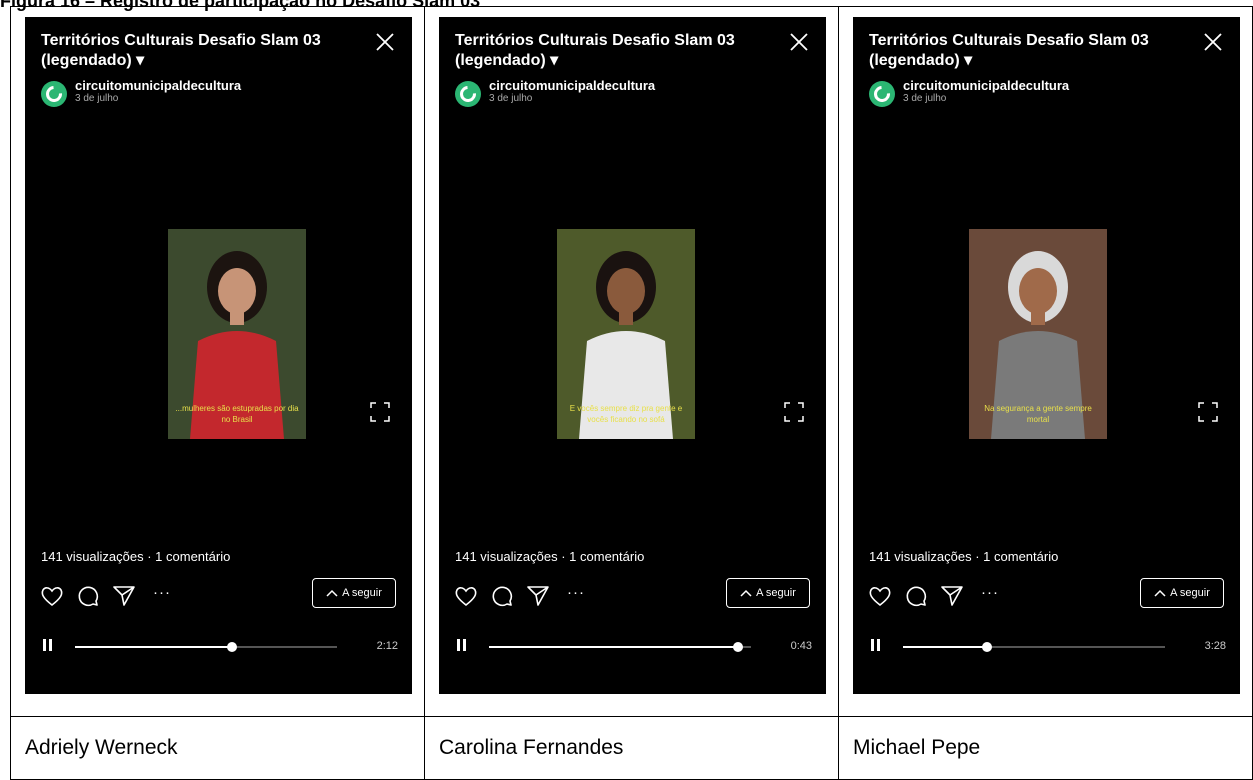 Image resolution: width=1253 pixels, height=780 pixels. What do you see at coordinates (1038, 334) in the screenshot?
I see `video-frame: Na segurança a gente sempre mortal` at bounding box center [1038, 334].